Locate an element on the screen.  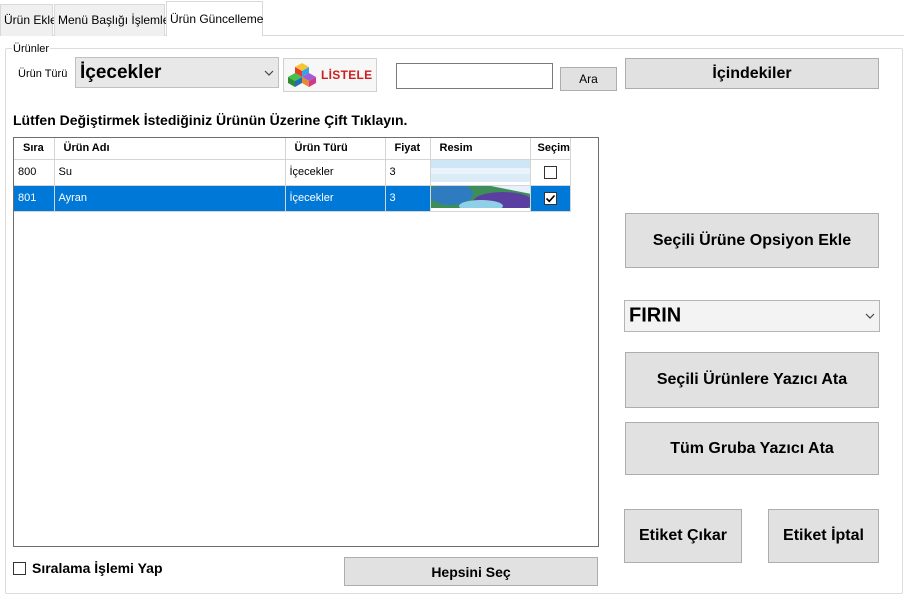
search-button-label: Ara is located at coordinates (588, 79).